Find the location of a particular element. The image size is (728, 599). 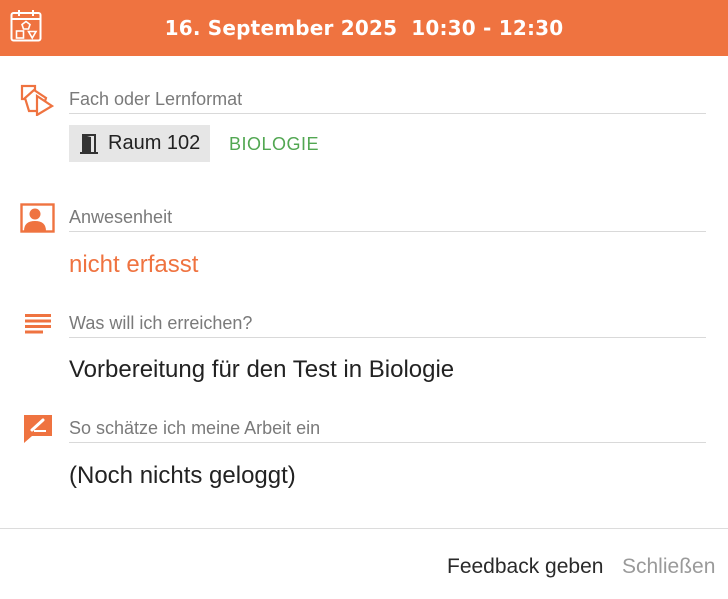

shapes-icon is located at coordinates (37, 100).